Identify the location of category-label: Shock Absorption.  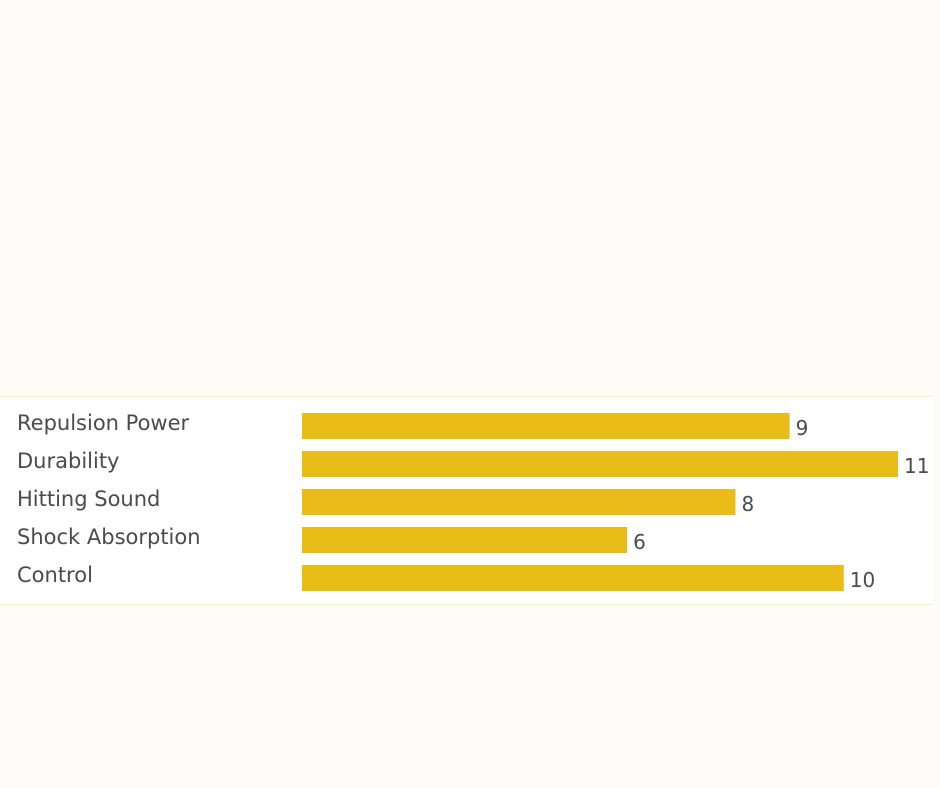
(109, 537).